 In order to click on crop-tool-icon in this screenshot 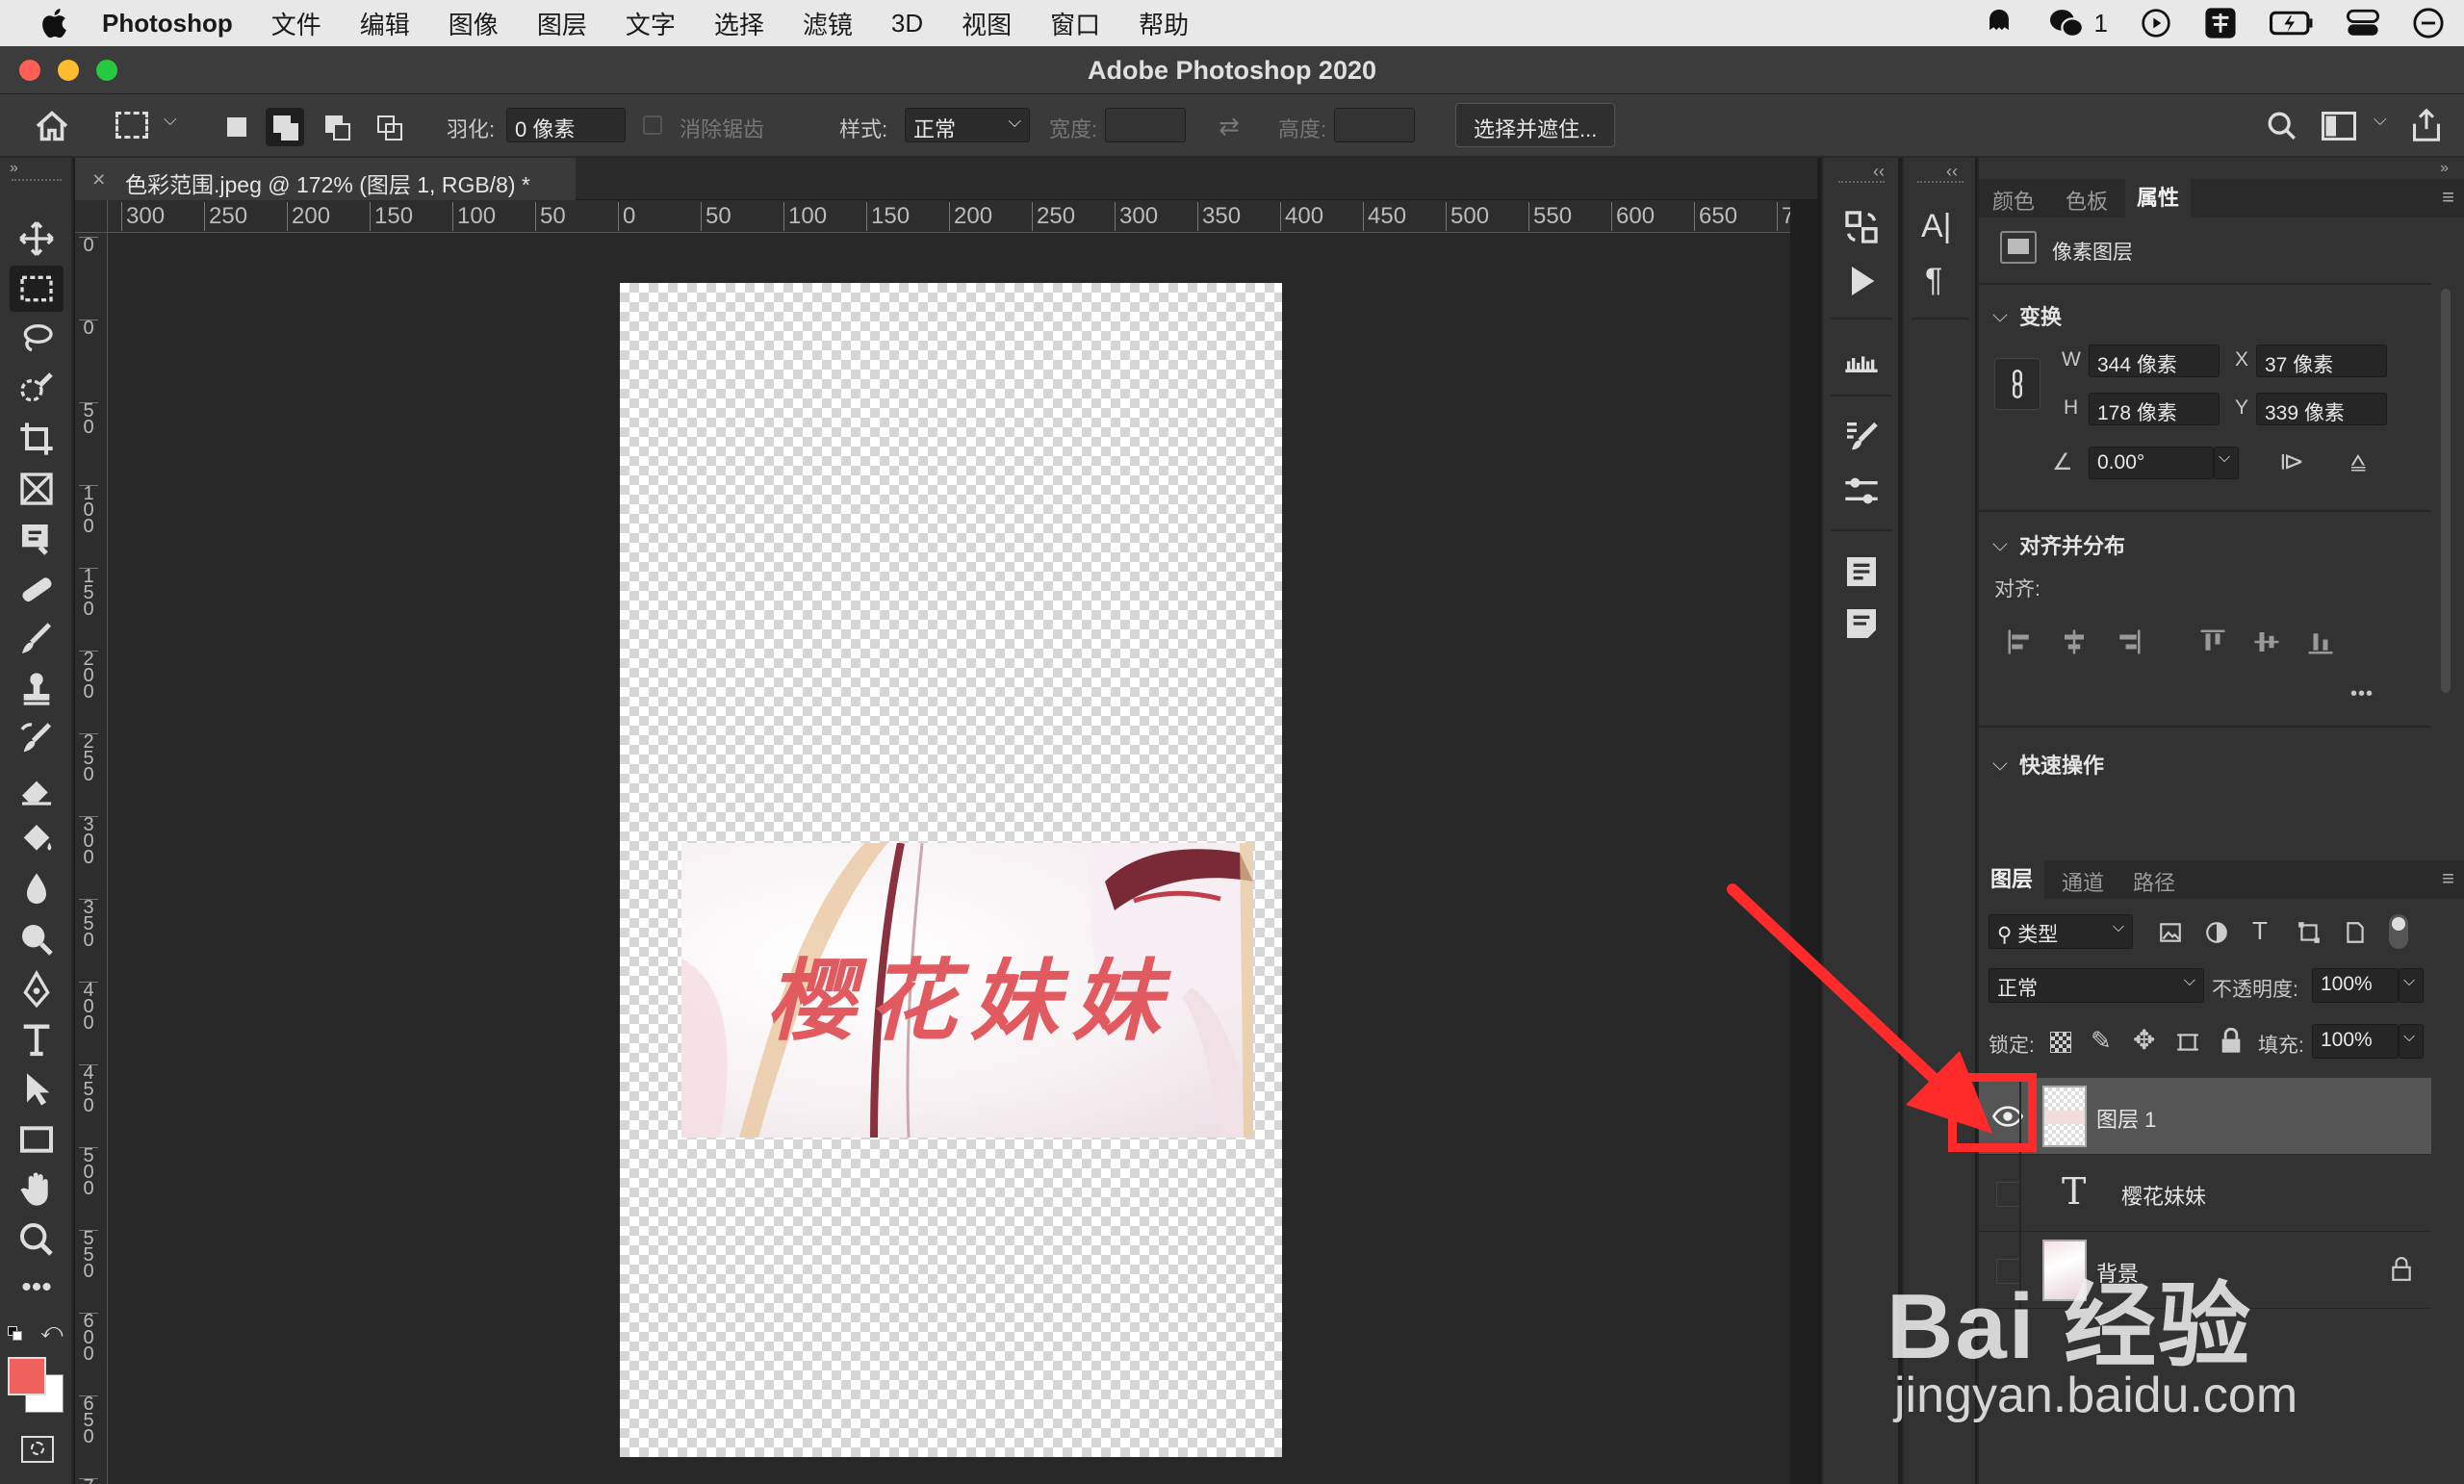, I will do `click(36, 439)`.